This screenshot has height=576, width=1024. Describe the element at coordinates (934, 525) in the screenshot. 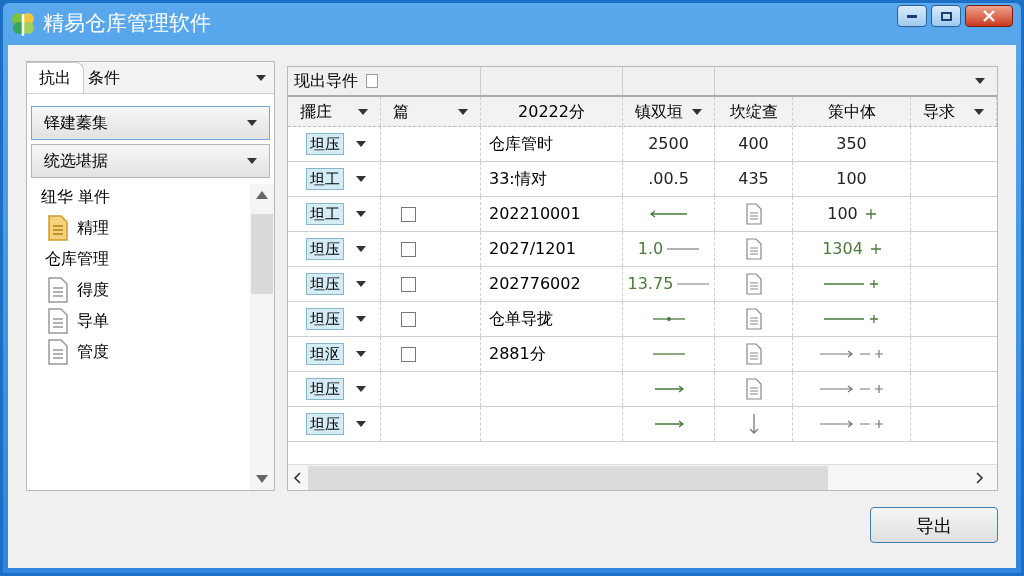

I see `export-button: 导出` at that location.